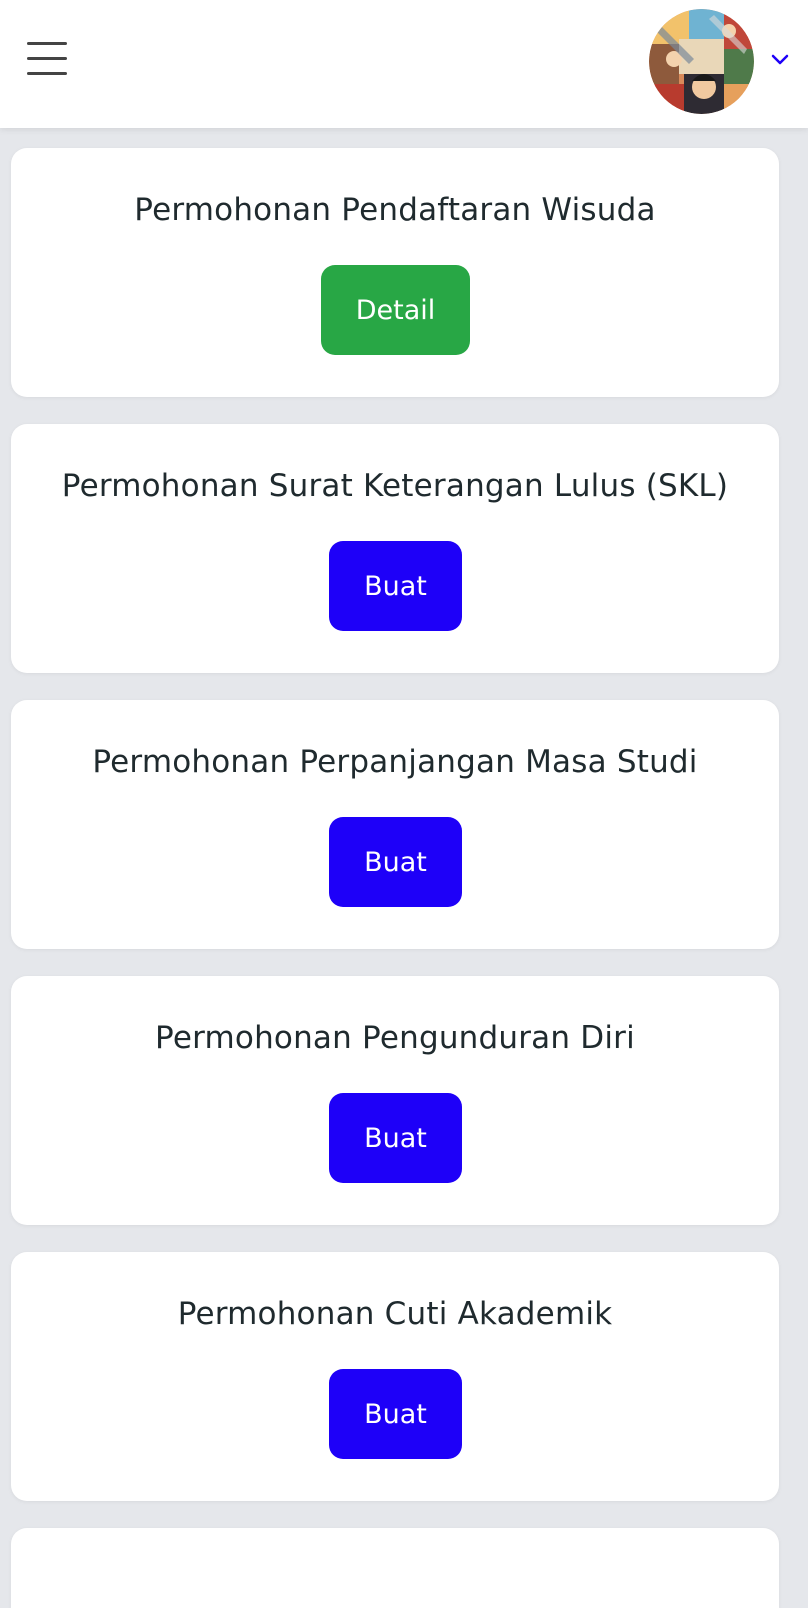 The width and height of the screenshot is (808, 1608). Describe the element at coordinates (395, 310) in the screenshot. I see `detail-button: Detail` at that location.